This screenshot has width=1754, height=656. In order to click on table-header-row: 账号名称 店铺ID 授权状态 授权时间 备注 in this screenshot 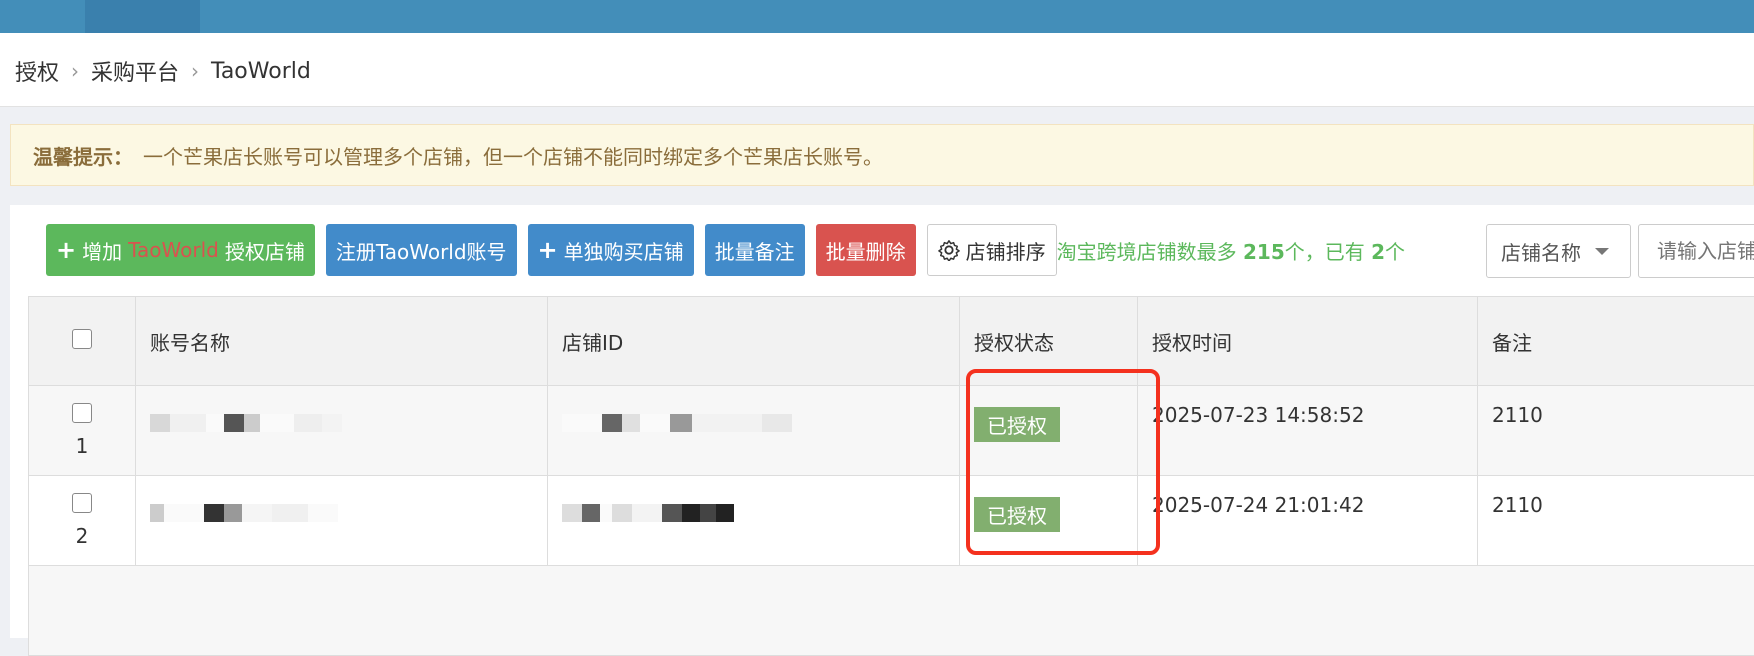, I will do `click(891, 341)`.